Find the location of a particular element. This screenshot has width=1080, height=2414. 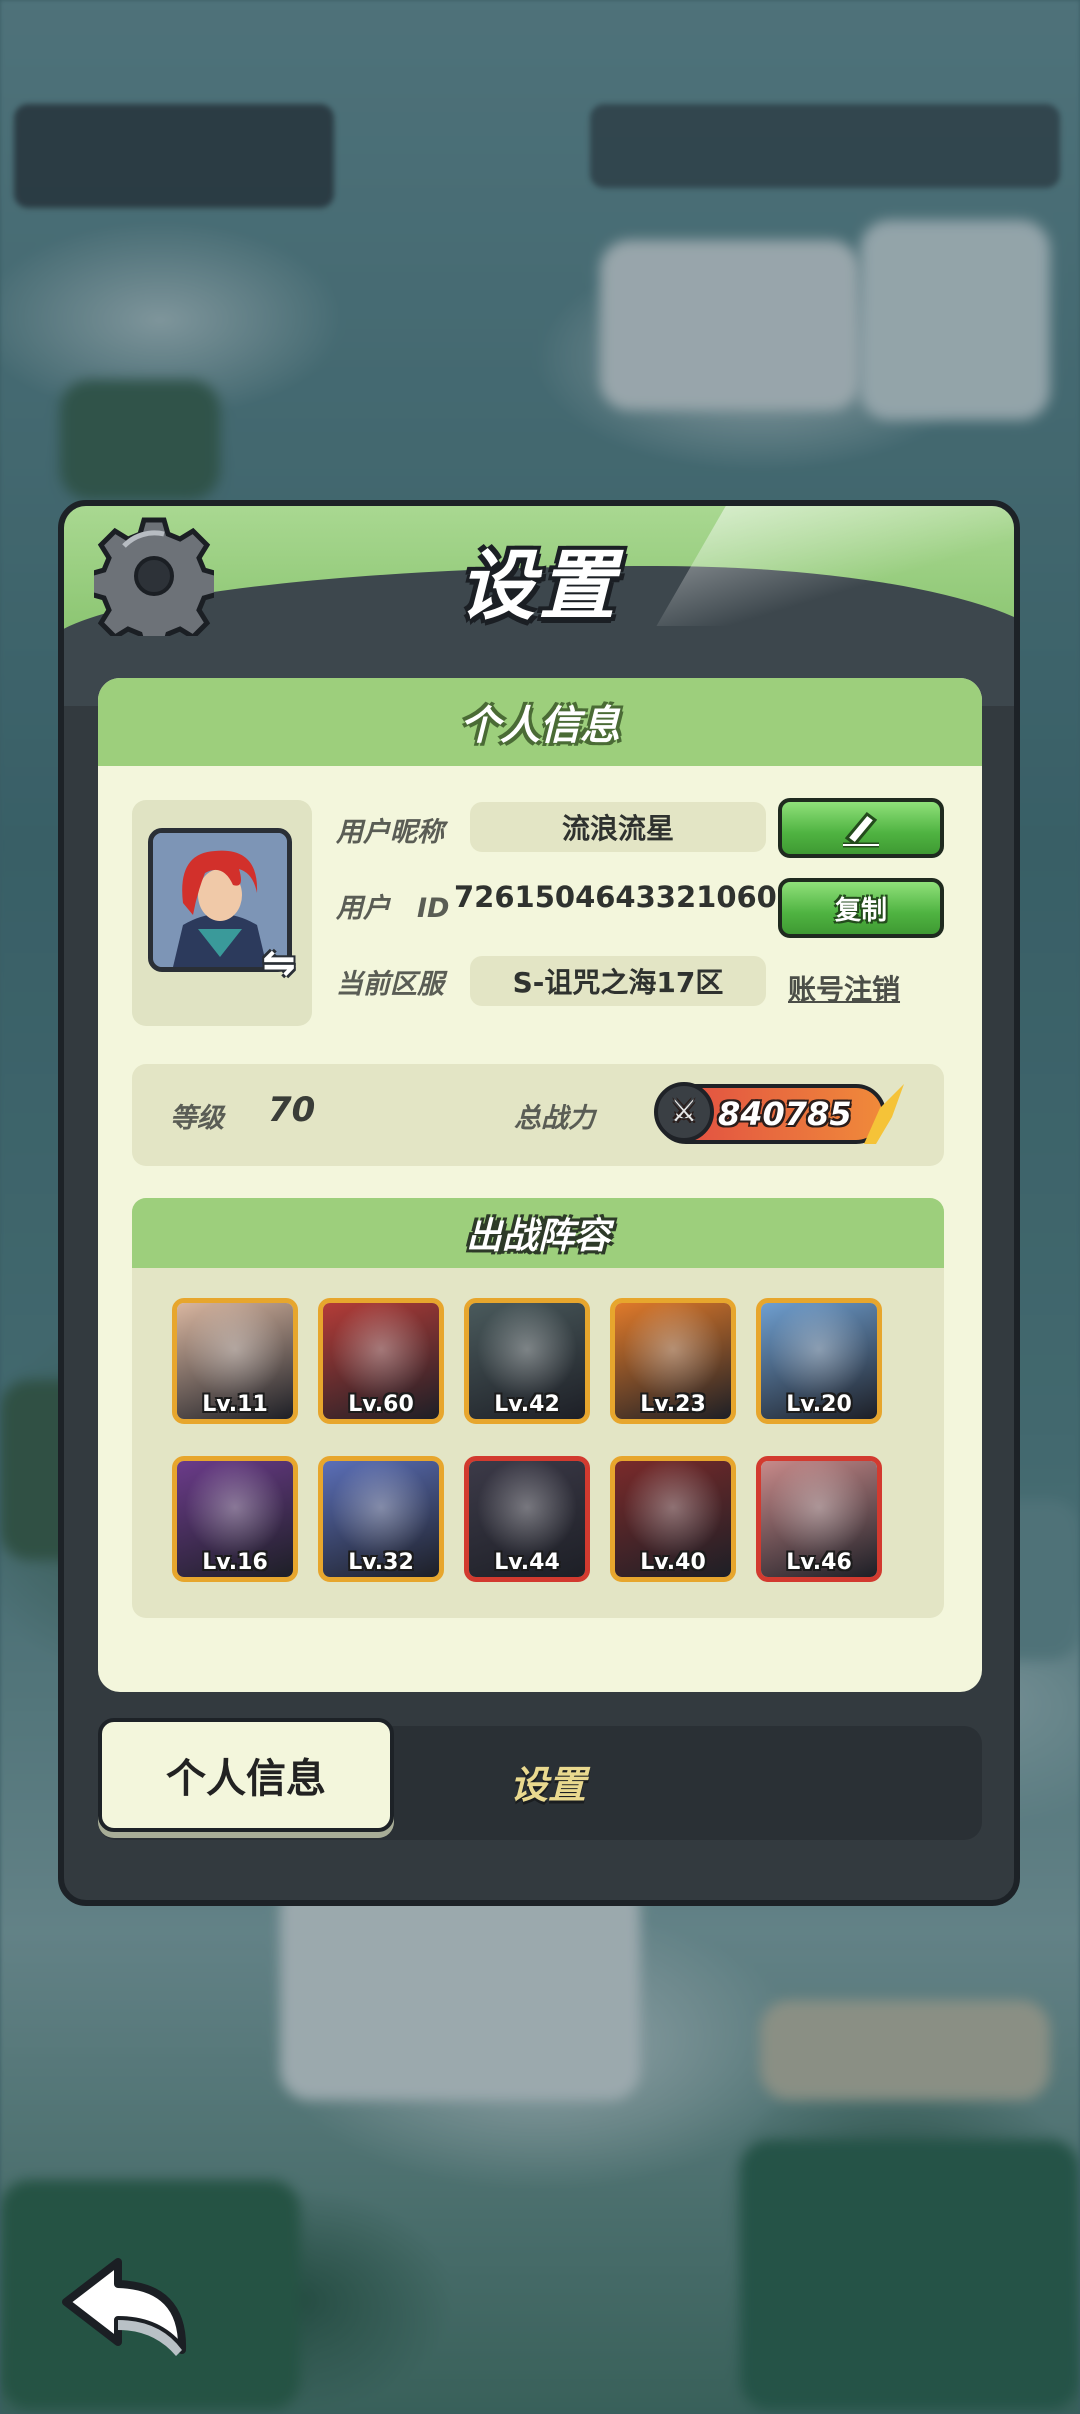

power-label: 总战力 is located at coordinates (554, 1118).